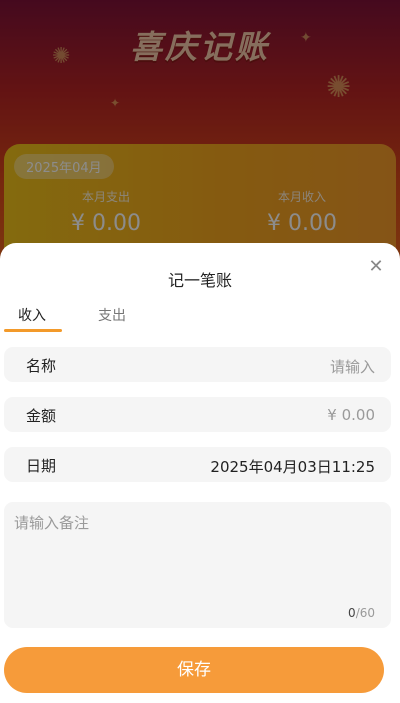 The width and height of the screenshot is (400, 703). What do you see at coordinates (197, 464) in the screenshot?
I see `date-field: 日期 2025年04月03日11:25` at bounding box center [197, 464].